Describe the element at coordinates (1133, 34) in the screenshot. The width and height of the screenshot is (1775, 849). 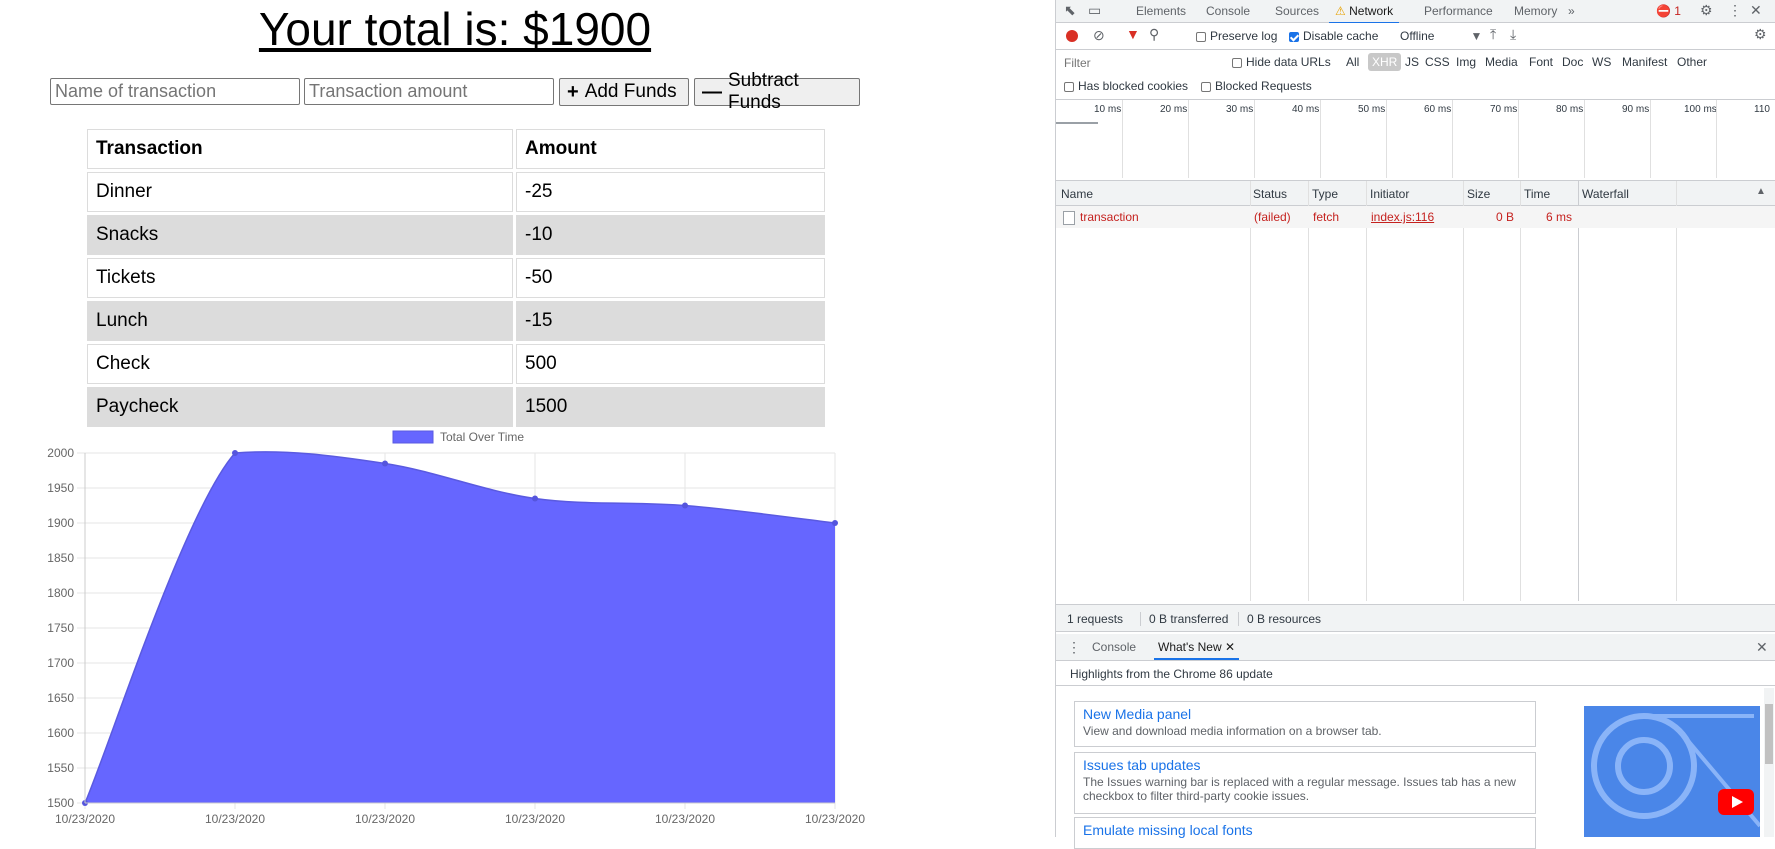
I see `filter-icon: ▼` at that location.